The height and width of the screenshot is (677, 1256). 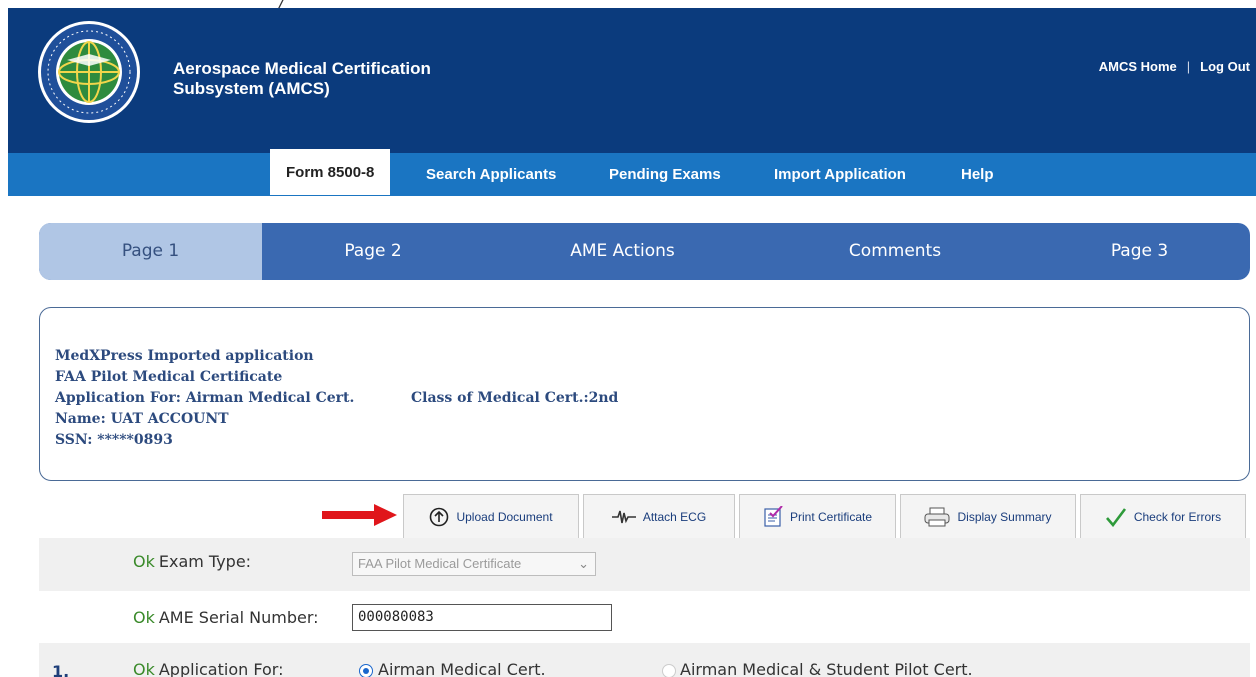 What do you see at coordinates (150, 251) in the screenshot?
I see `page-tab-page-1: Page 1` at bounding box center [150, 251].